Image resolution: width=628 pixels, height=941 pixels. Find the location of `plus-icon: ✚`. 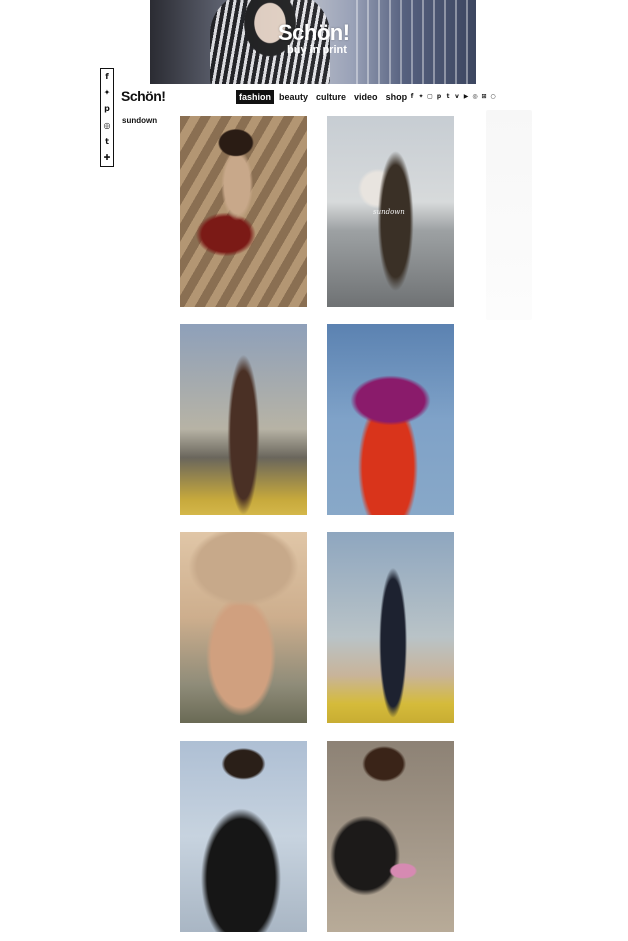

plus-icon: ✚ is located at coordinates (107, 157).